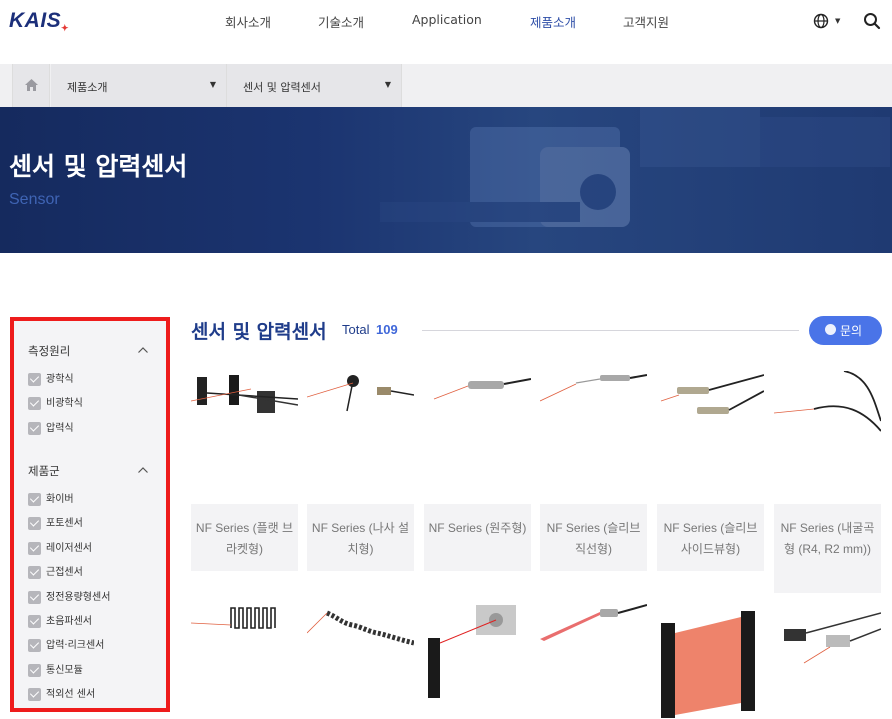 The height and width of the screenshot is (719, 892). What do you see at coordinates (710, 538) in the screenshot?
I see `product-name: NF Series (슬리브 사이드뷰형)` at bounding box center [710, 538].